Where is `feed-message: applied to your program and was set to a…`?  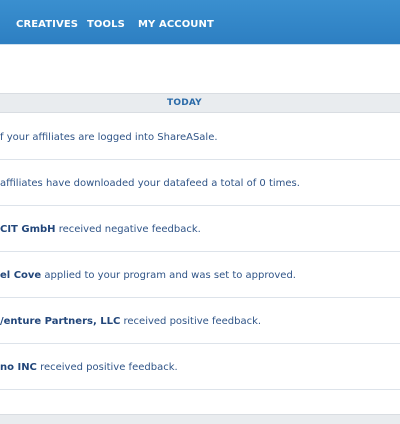
feed-message: applied to your program and was set to a… is located at coordinates (168, 275).